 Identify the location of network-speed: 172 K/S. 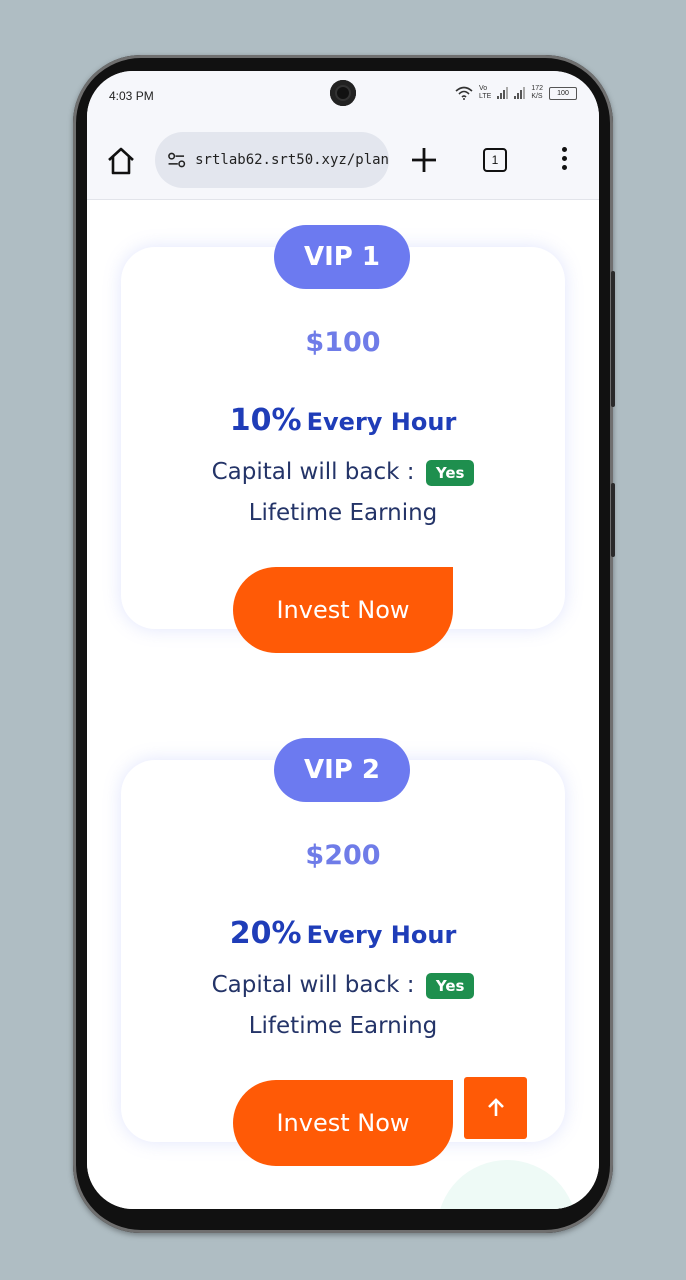
(537, 93).